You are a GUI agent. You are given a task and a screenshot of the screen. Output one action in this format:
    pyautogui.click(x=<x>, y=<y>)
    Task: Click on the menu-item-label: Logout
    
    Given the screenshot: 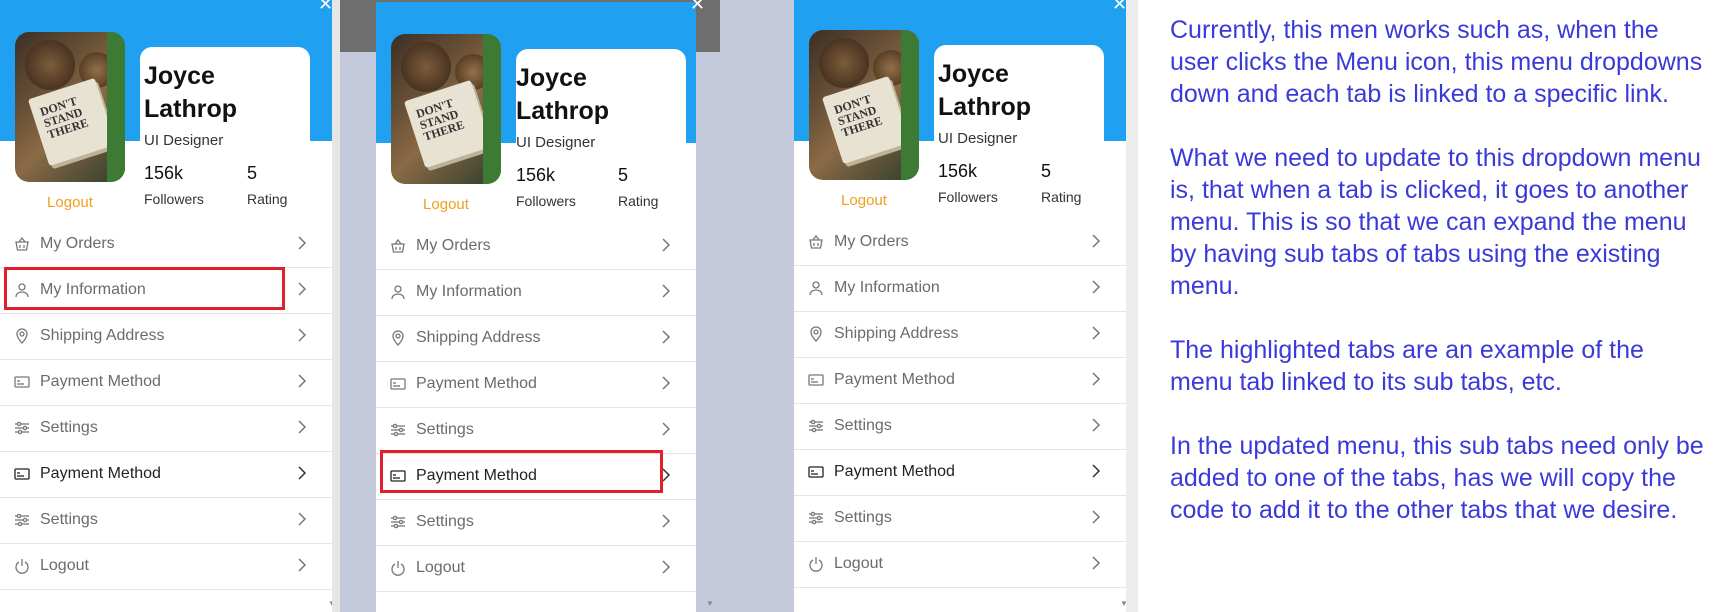 What is the action you would take?
    pyautogui.click(x=64, y=565)
    